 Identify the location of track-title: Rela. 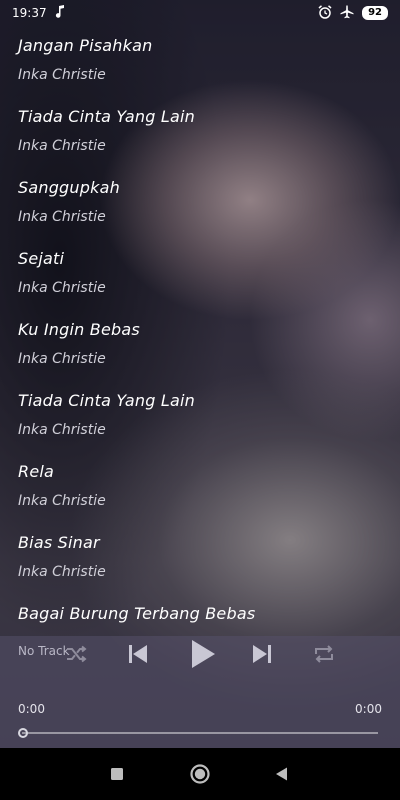
(36, 471).